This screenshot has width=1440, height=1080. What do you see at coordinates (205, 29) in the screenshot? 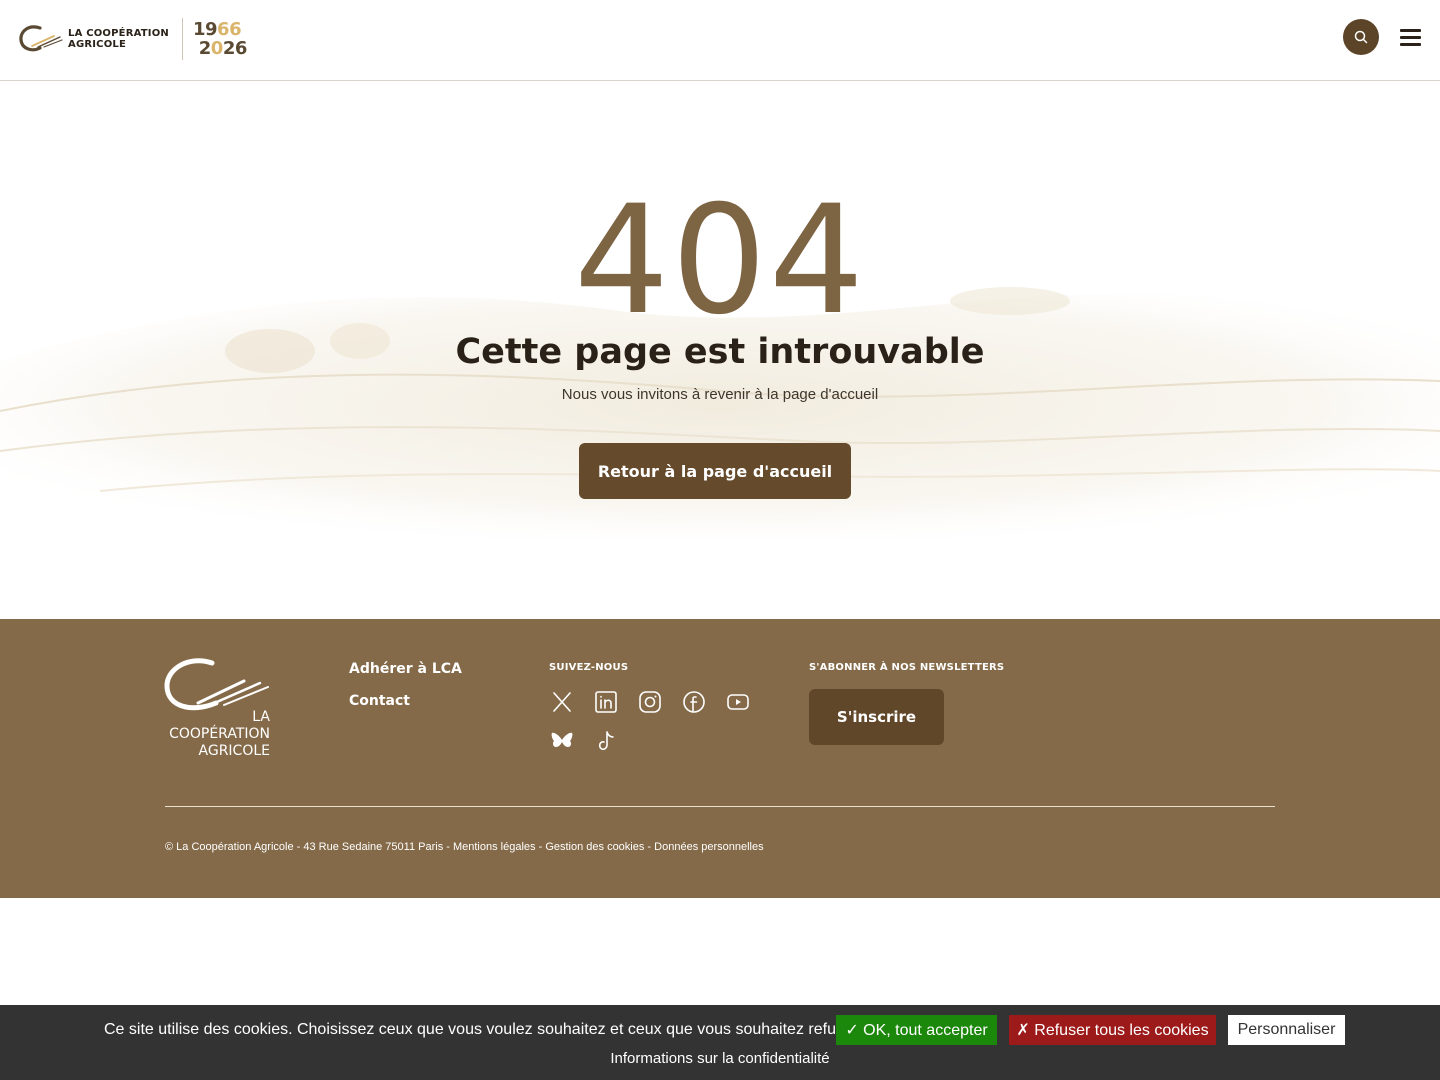
I see `years-top-a: 19` at bounding box center [205, 29].